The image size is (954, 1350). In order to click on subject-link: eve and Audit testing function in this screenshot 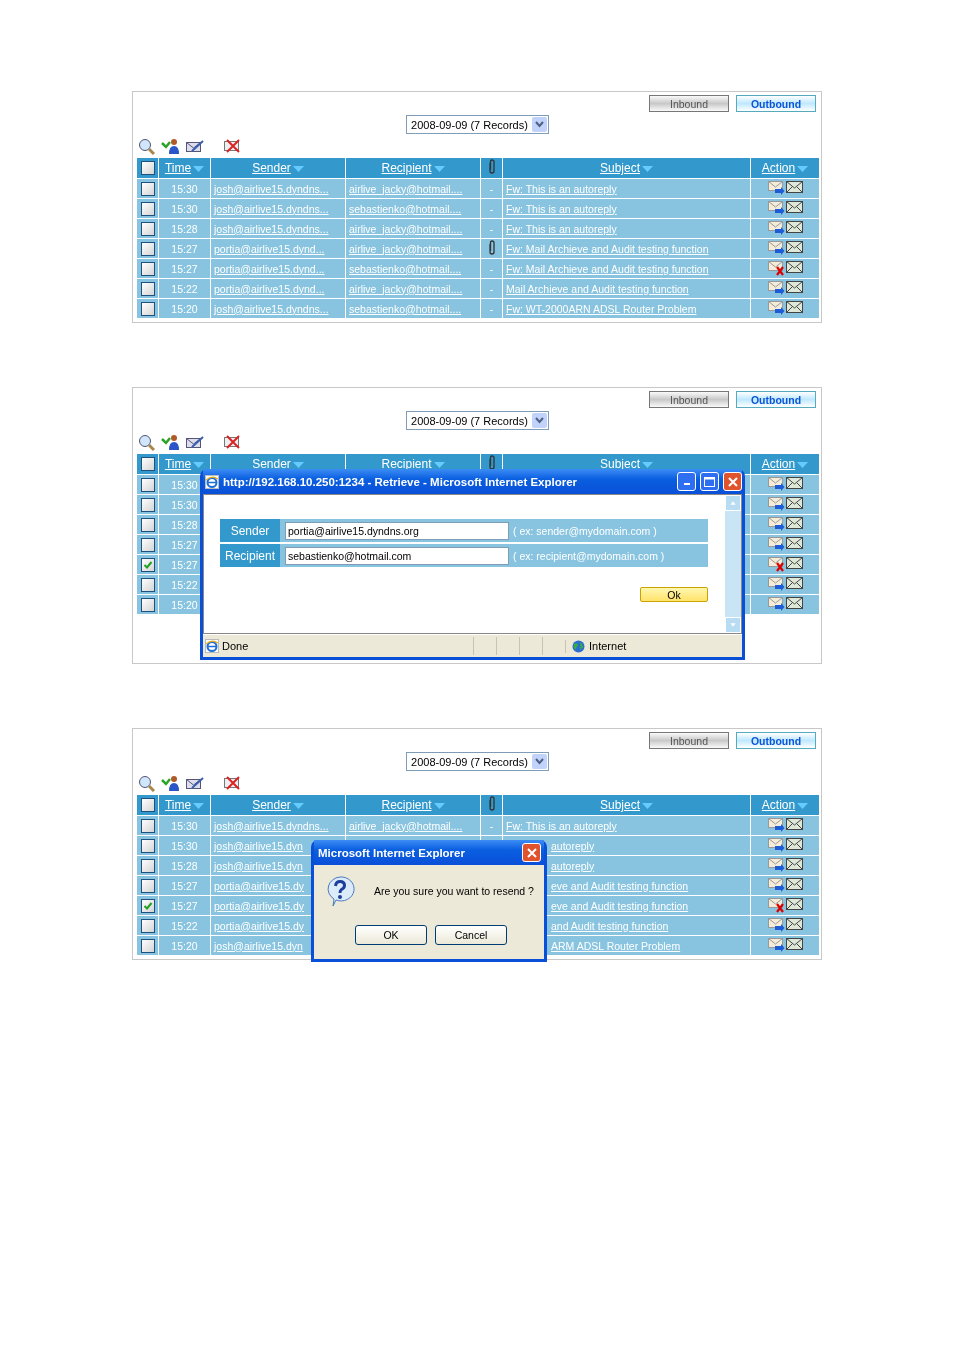, I will do `click(620, 885)`.